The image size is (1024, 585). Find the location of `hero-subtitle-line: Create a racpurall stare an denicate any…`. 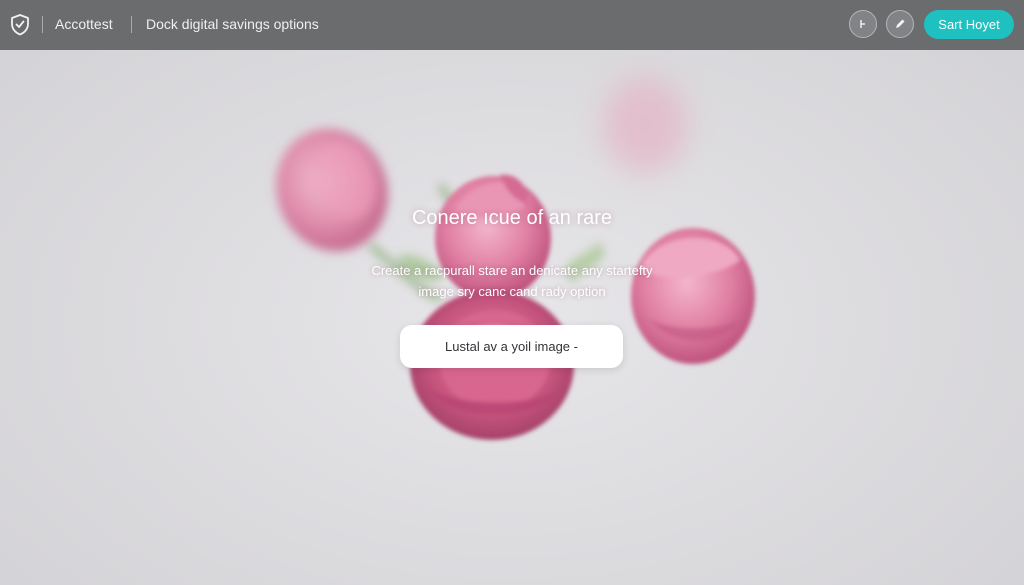

hero-subtitle-line: Create a racpurall stare an denicate any… is located at coordinates (512, 270).